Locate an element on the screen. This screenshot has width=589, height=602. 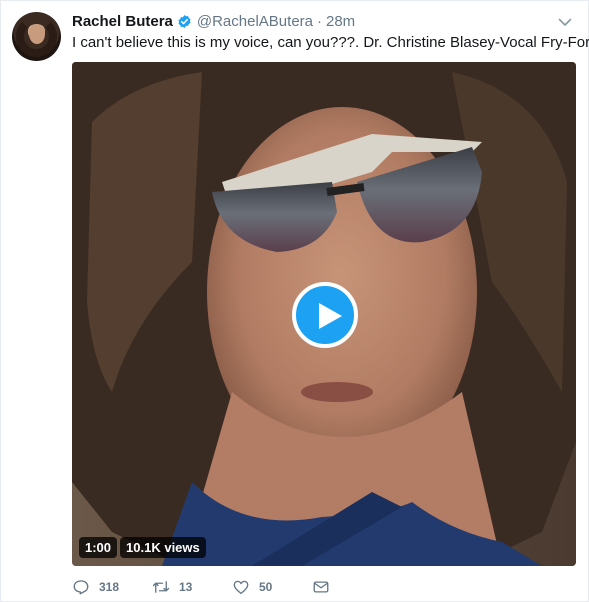
like-button: 50 is located at coordinates (252, 587).